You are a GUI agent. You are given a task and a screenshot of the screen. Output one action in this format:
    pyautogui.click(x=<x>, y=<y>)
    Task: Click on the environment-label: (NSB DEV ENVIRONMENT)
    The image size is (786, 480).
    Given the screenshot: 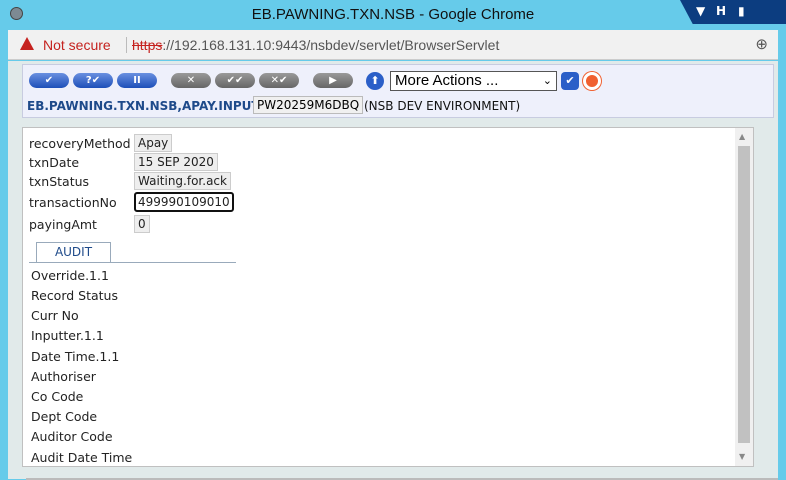 What is the action you would take?
    pyautogui.click(x=442, y=106)
    